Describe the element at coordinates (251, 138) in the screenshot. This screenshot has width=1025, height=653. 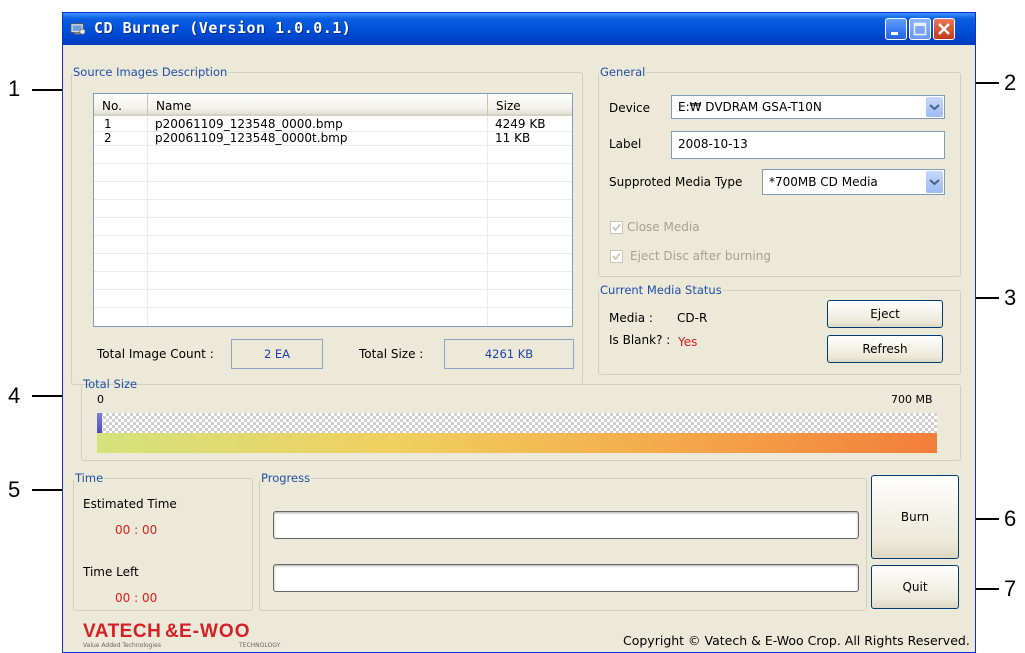
I see `row-2-name: p20061109_123548_0000t.bmp` at that location.